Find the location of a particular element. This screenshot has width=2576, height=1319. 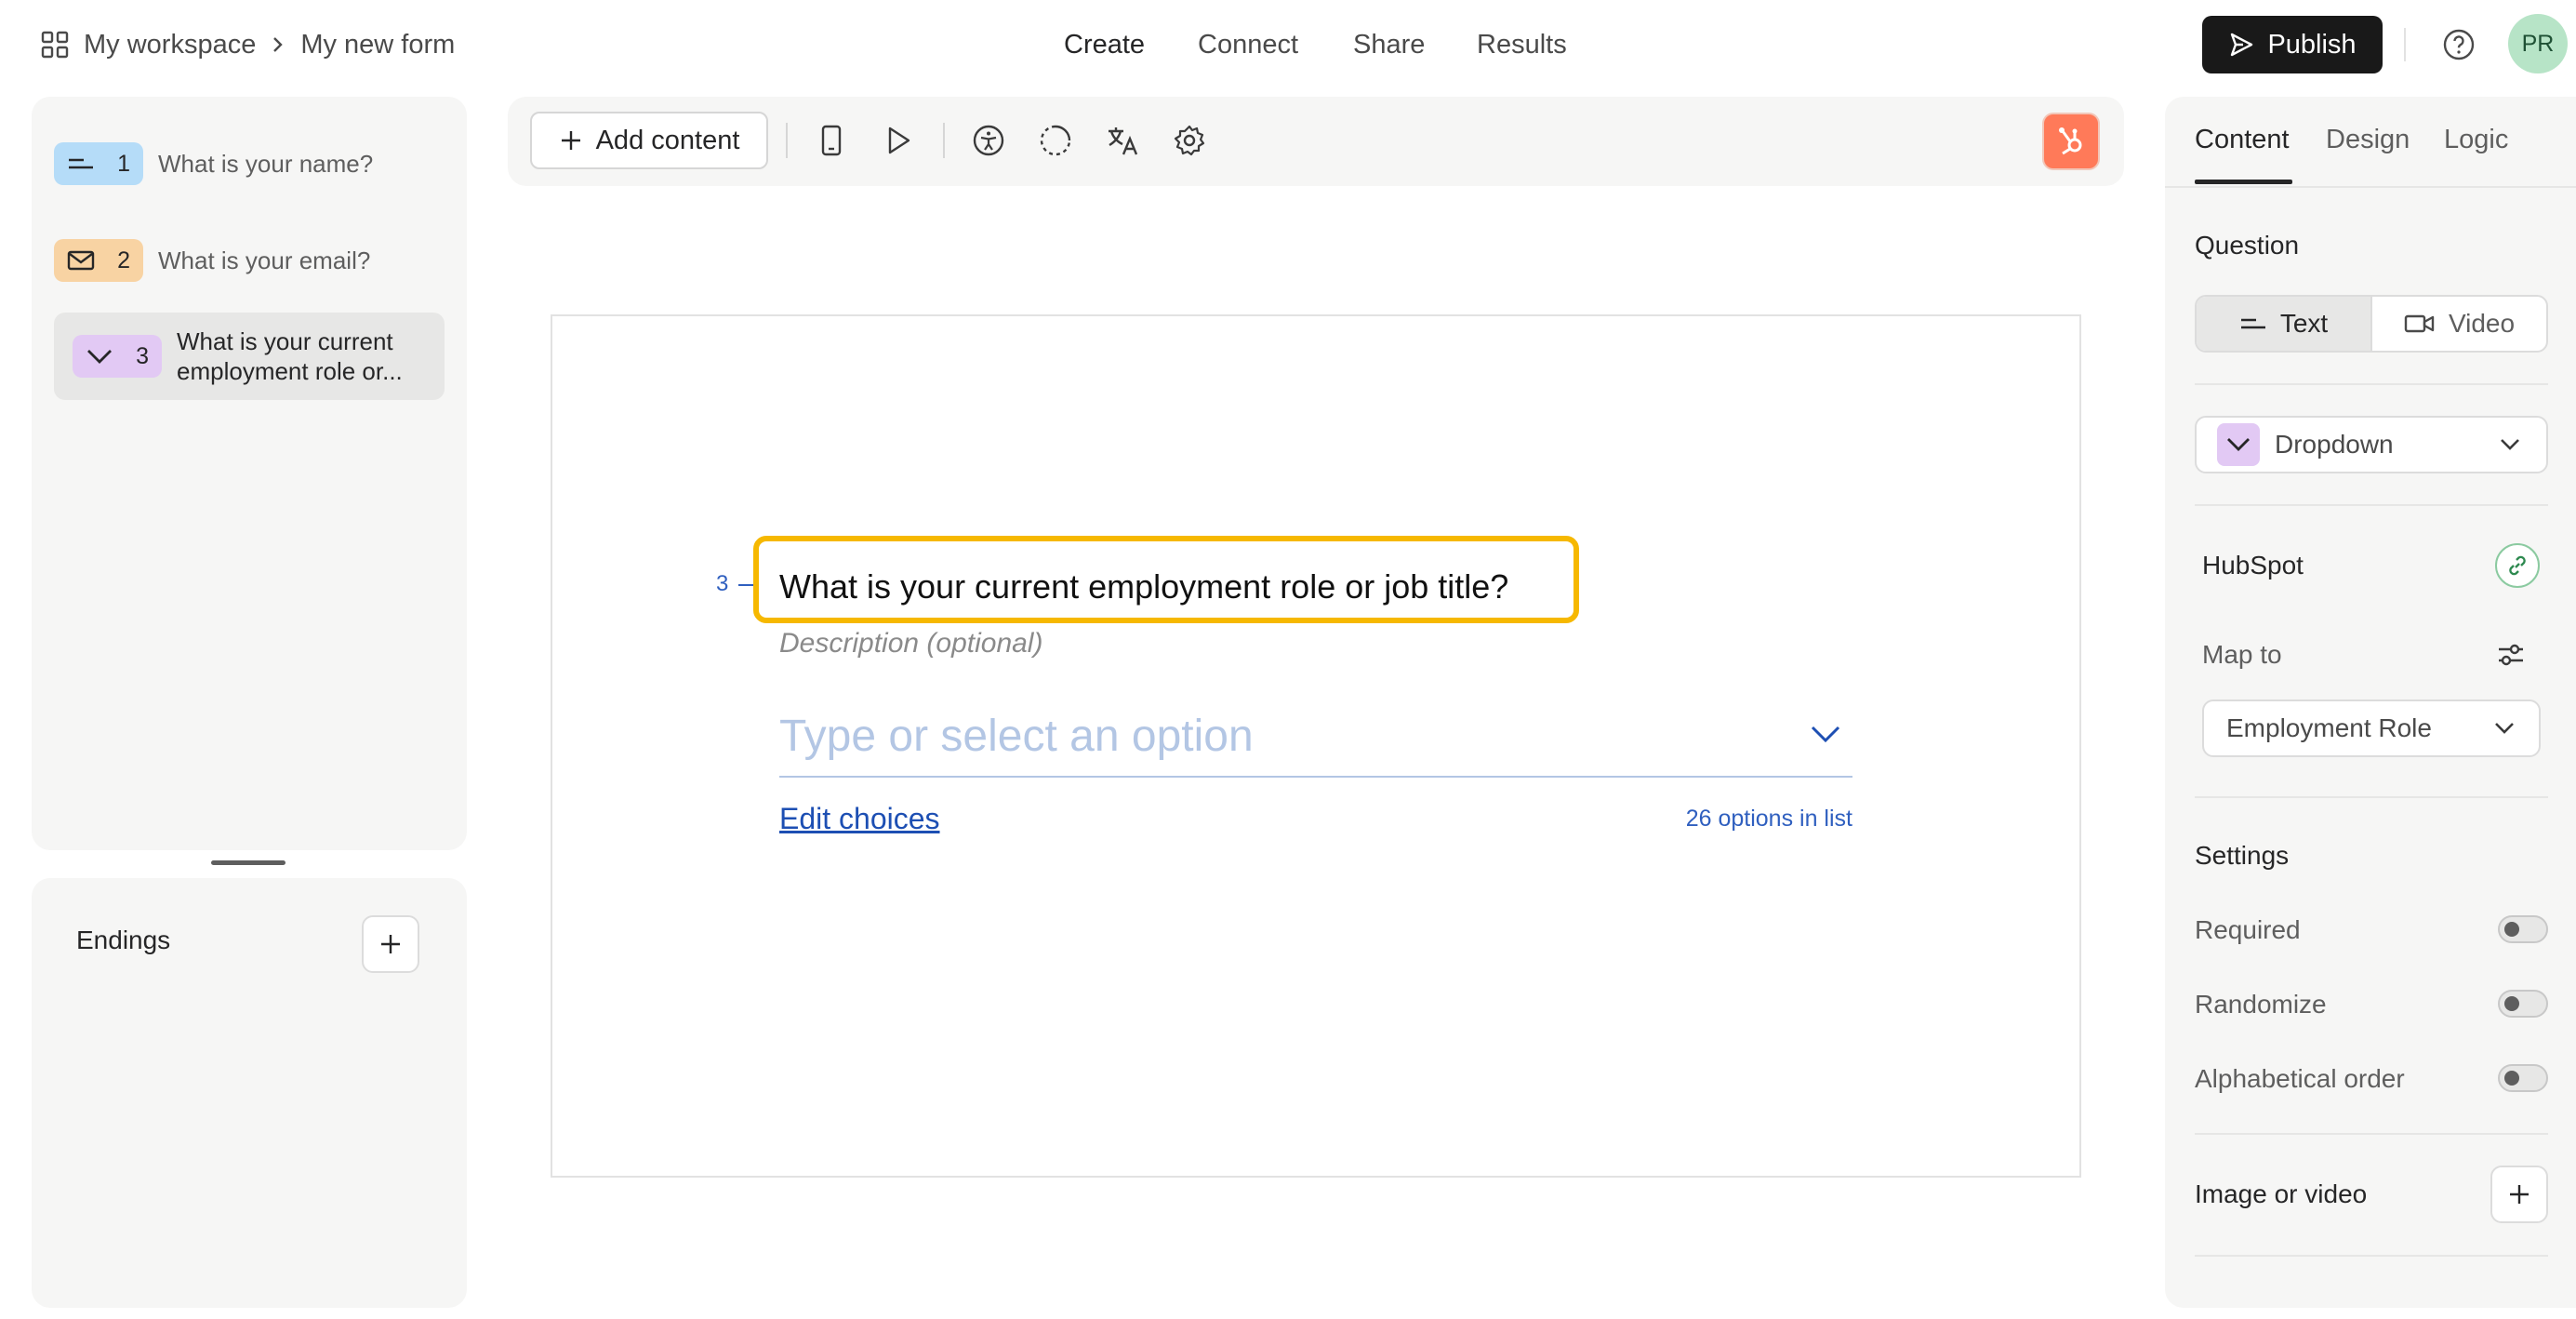

alphabetical-order-label: Alphabetical order is located at coordinates (2300, 1078).